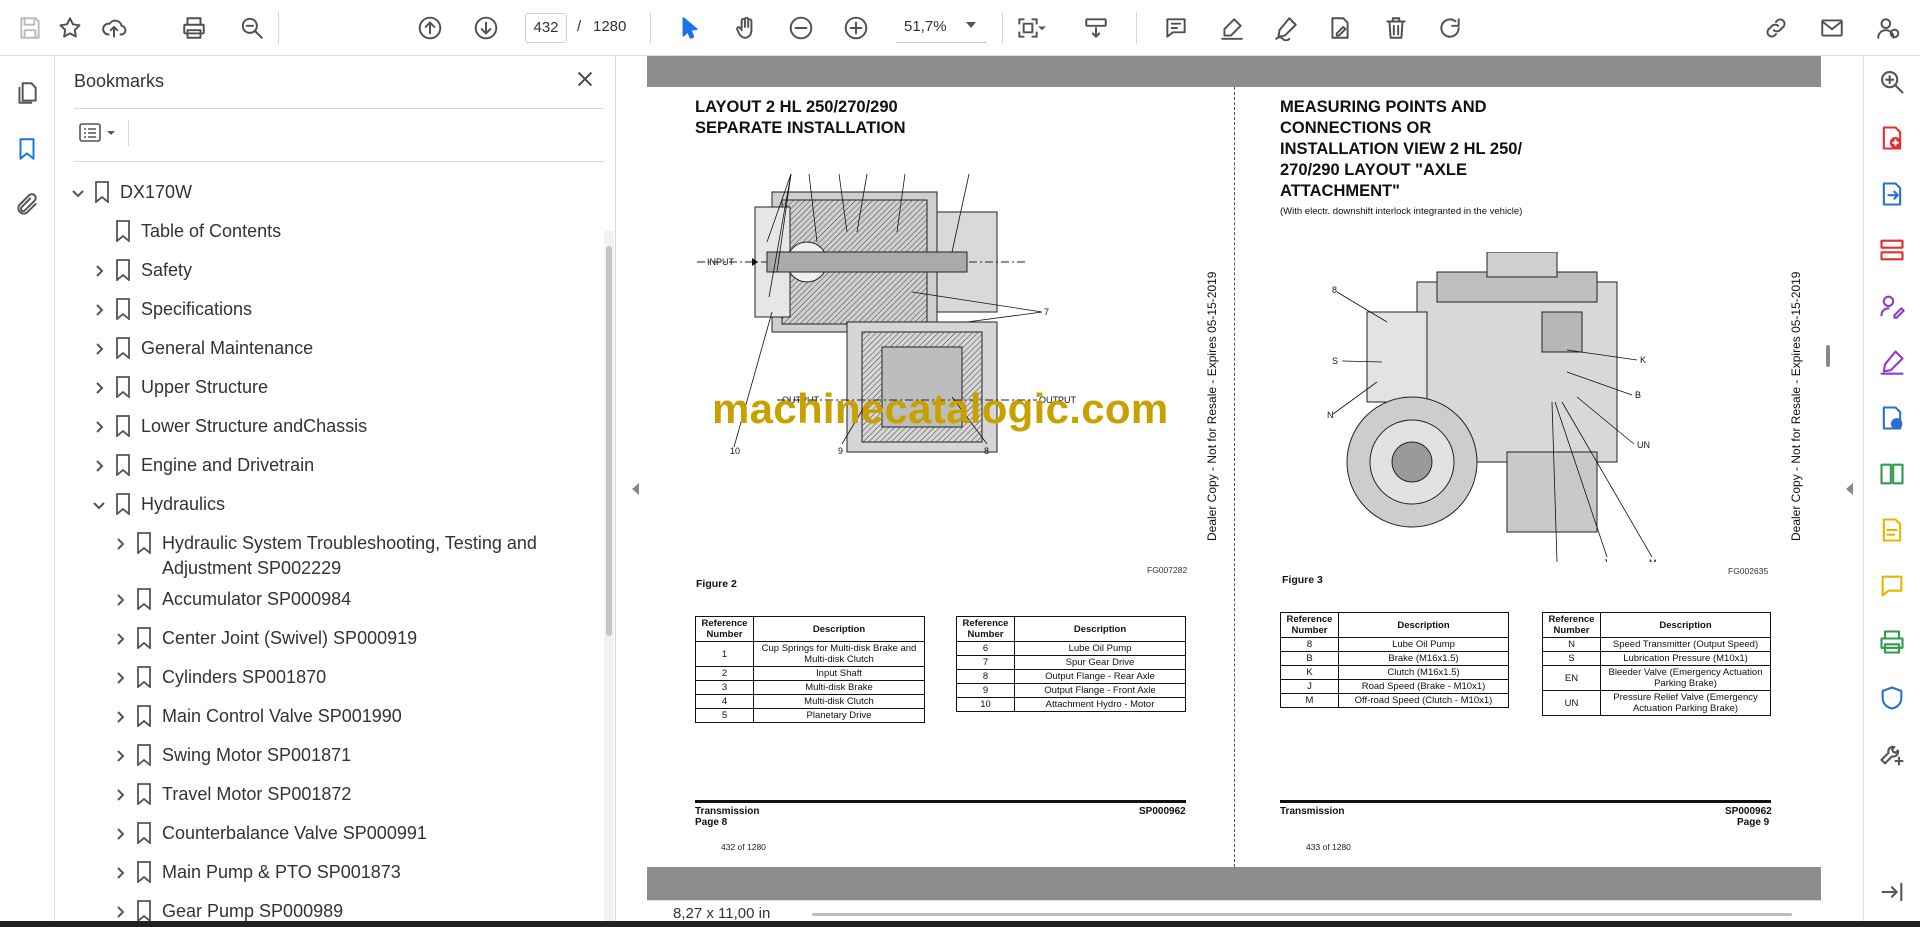 Image resolution: width=1920 pixels, height=927 pixels. What do you see at coordinates (1892, 892) in the screenshot?
I see `collapse-panel-icon` at bounding box center [1892, 892].